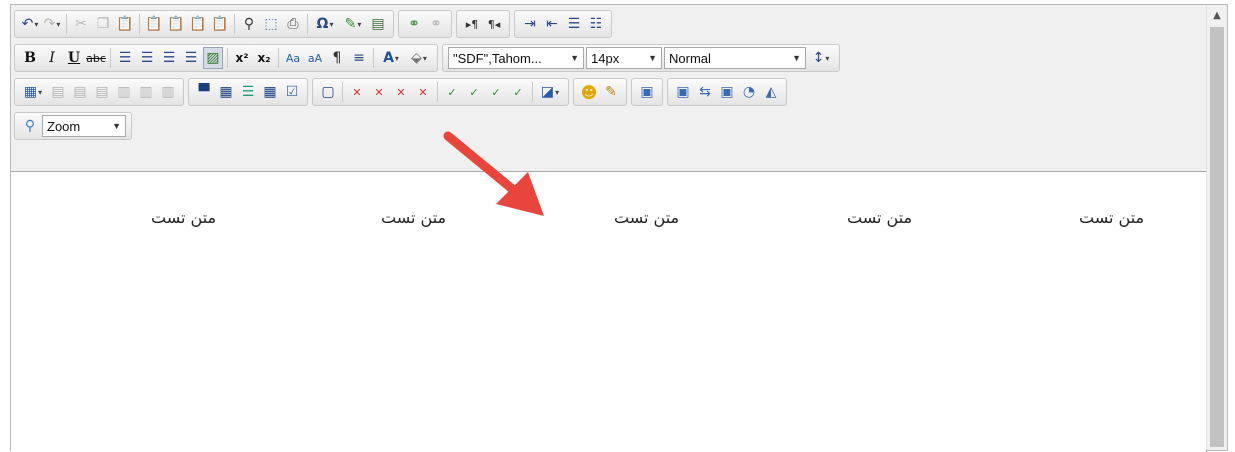 This screenshot has height=452, width=1235. What do you see at coordinates (827, 58) in the screenshot?
I see `line-height-caret-icon: ▾` at bounding box center [827, 58].